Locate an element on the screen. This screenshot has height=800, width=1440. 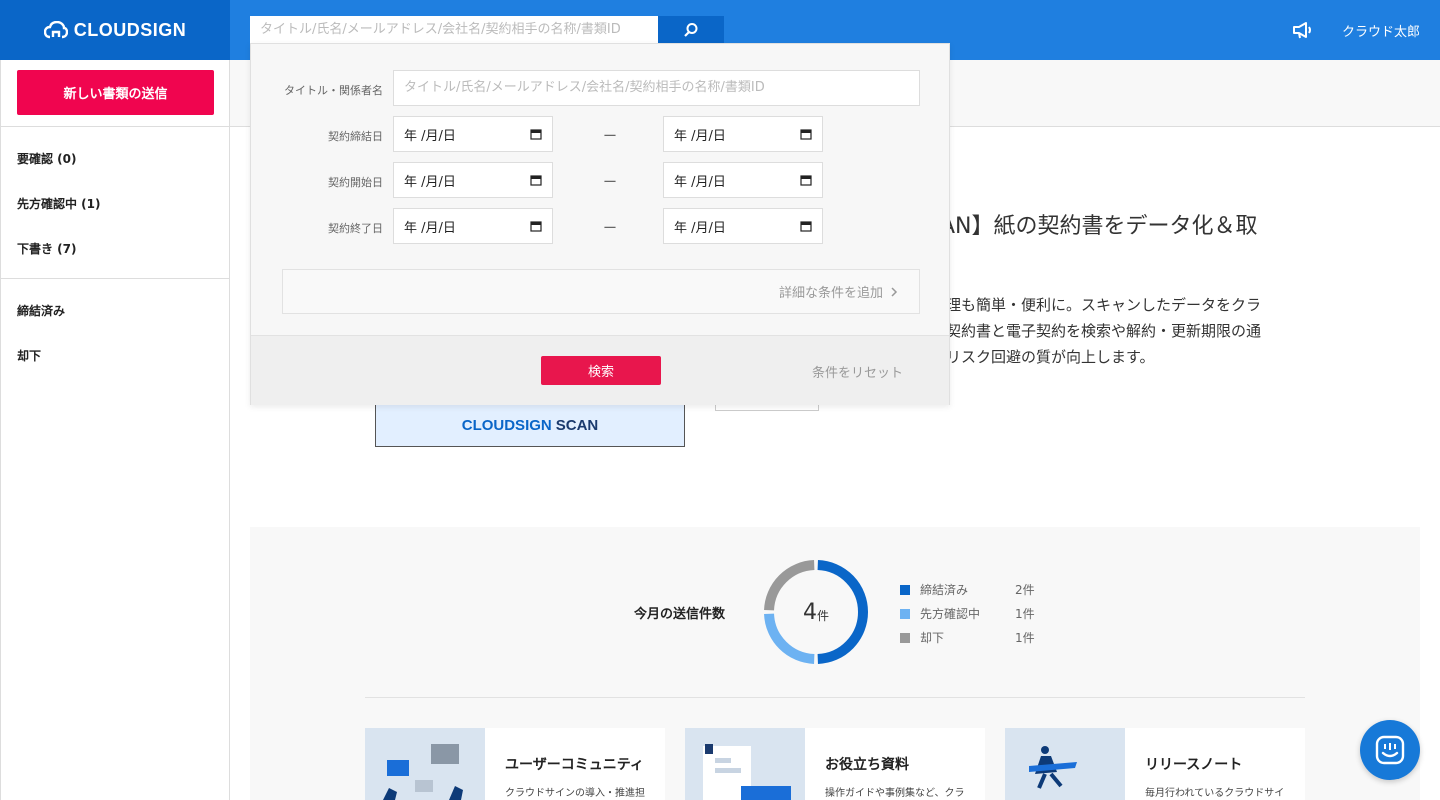
sidebar-item-drafts: 下書き (7) is located at coordinates (47, 248).